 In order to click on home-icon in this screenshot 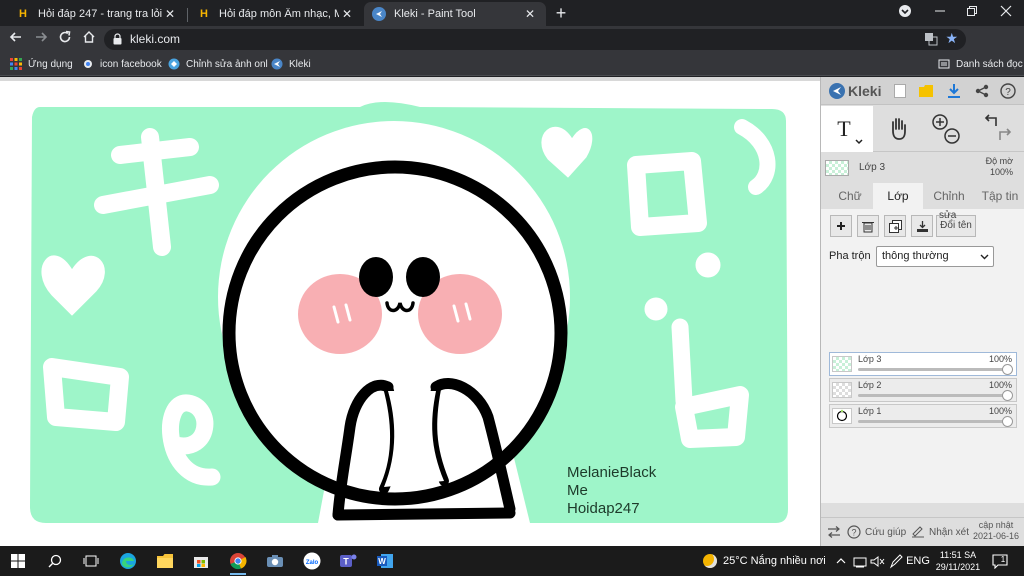, I will do `click(89, 39)`.